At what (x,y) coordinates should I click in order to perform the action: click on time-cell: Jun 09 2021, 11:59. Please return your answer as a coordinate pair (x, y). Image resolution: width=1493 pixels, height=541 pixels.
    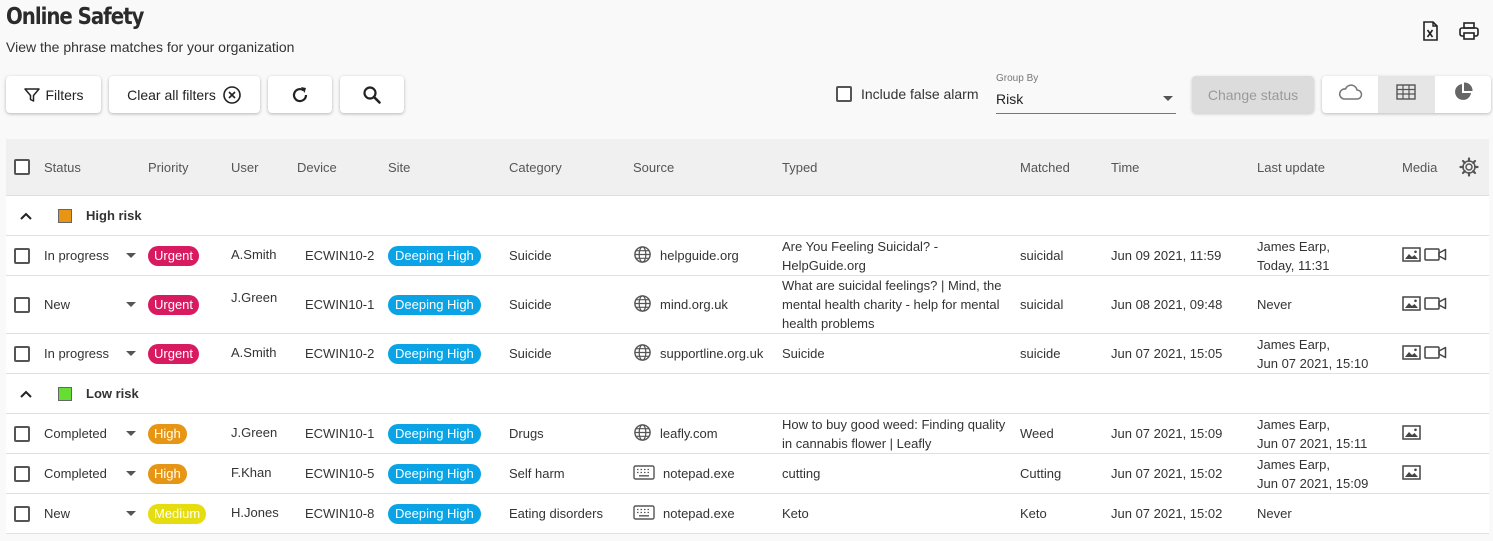
    Looking at the image, I should click on (1166, 255).